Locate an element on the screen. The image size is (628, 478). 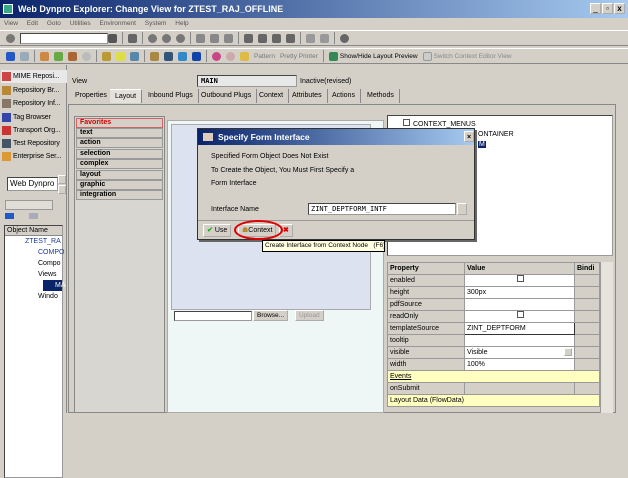
dialog-close-button: × is located at coordinates (469, 136).